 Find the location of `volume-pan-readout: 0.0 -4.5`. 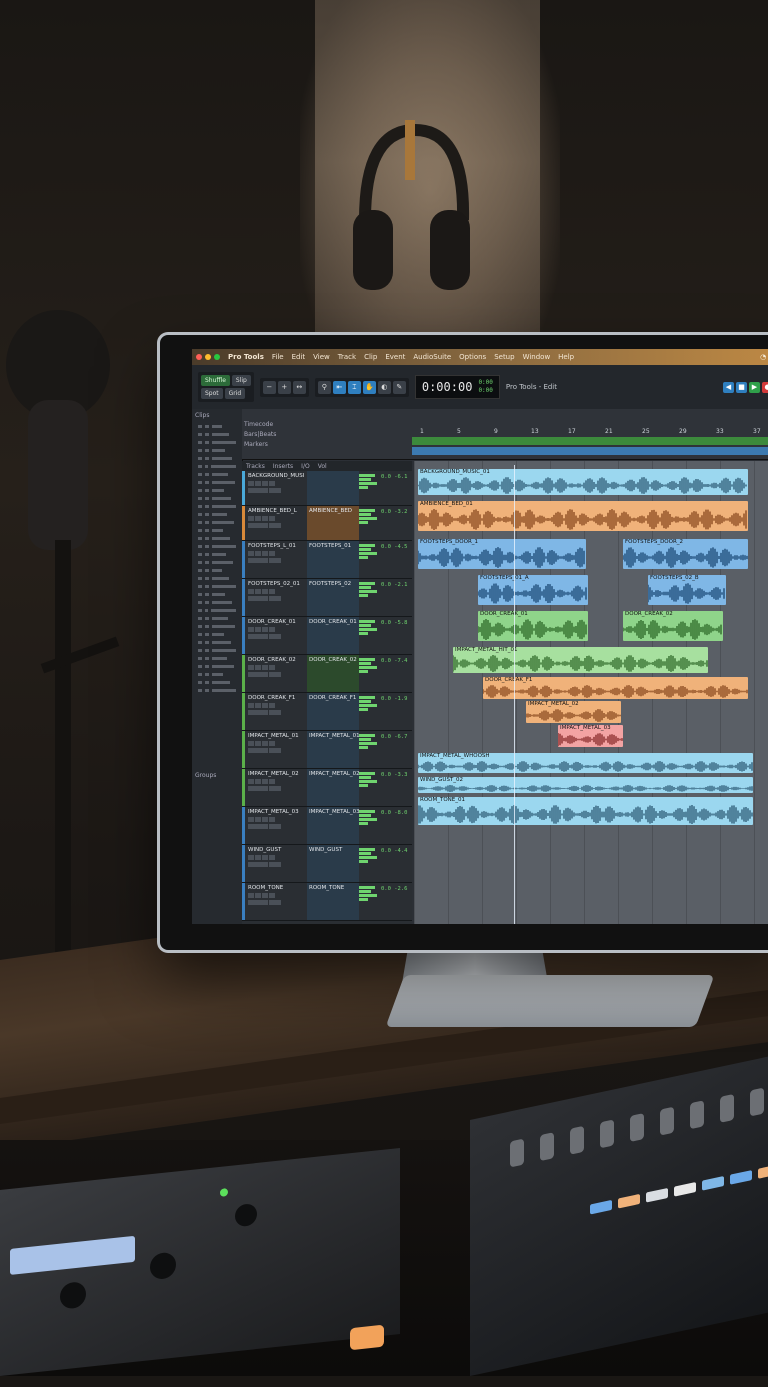

volume-pan-readout: 0.0 -4.5 is located at coordinates (396, 559).